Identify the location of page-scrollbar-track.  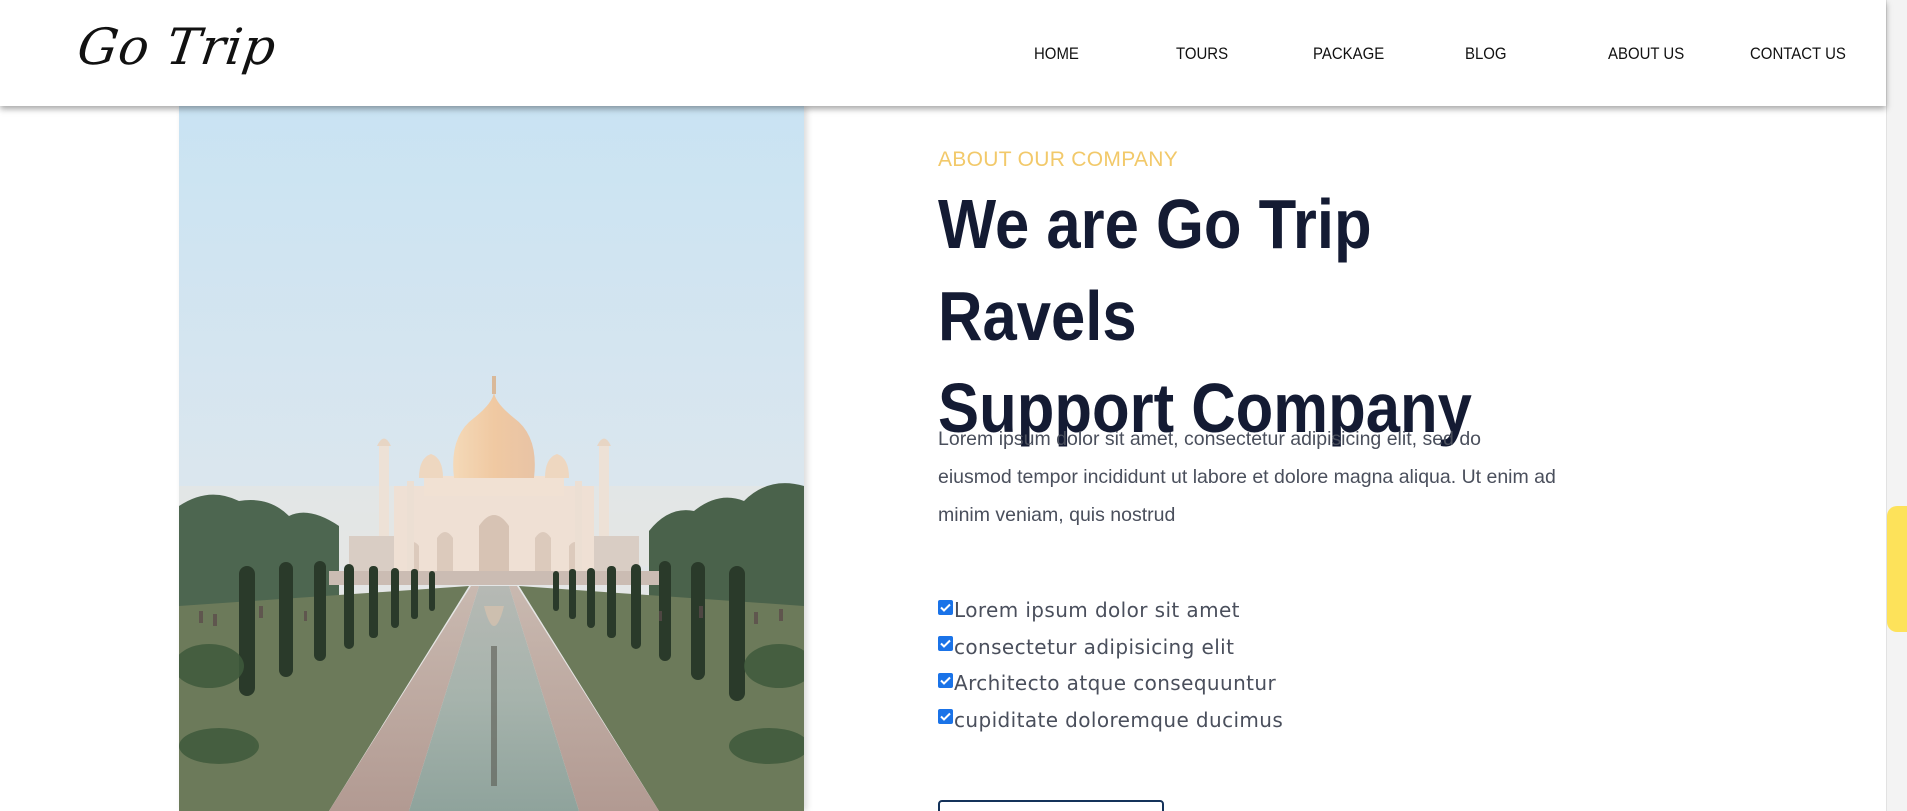
(1896, 405).